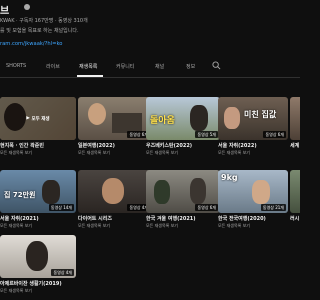 The height and width of the screenshot is (300, 320). What do you see at coordinates (206, 134) in the screenshot?
I see `video-count-badge: 동영상 5개` at bounding box center [206, 134].